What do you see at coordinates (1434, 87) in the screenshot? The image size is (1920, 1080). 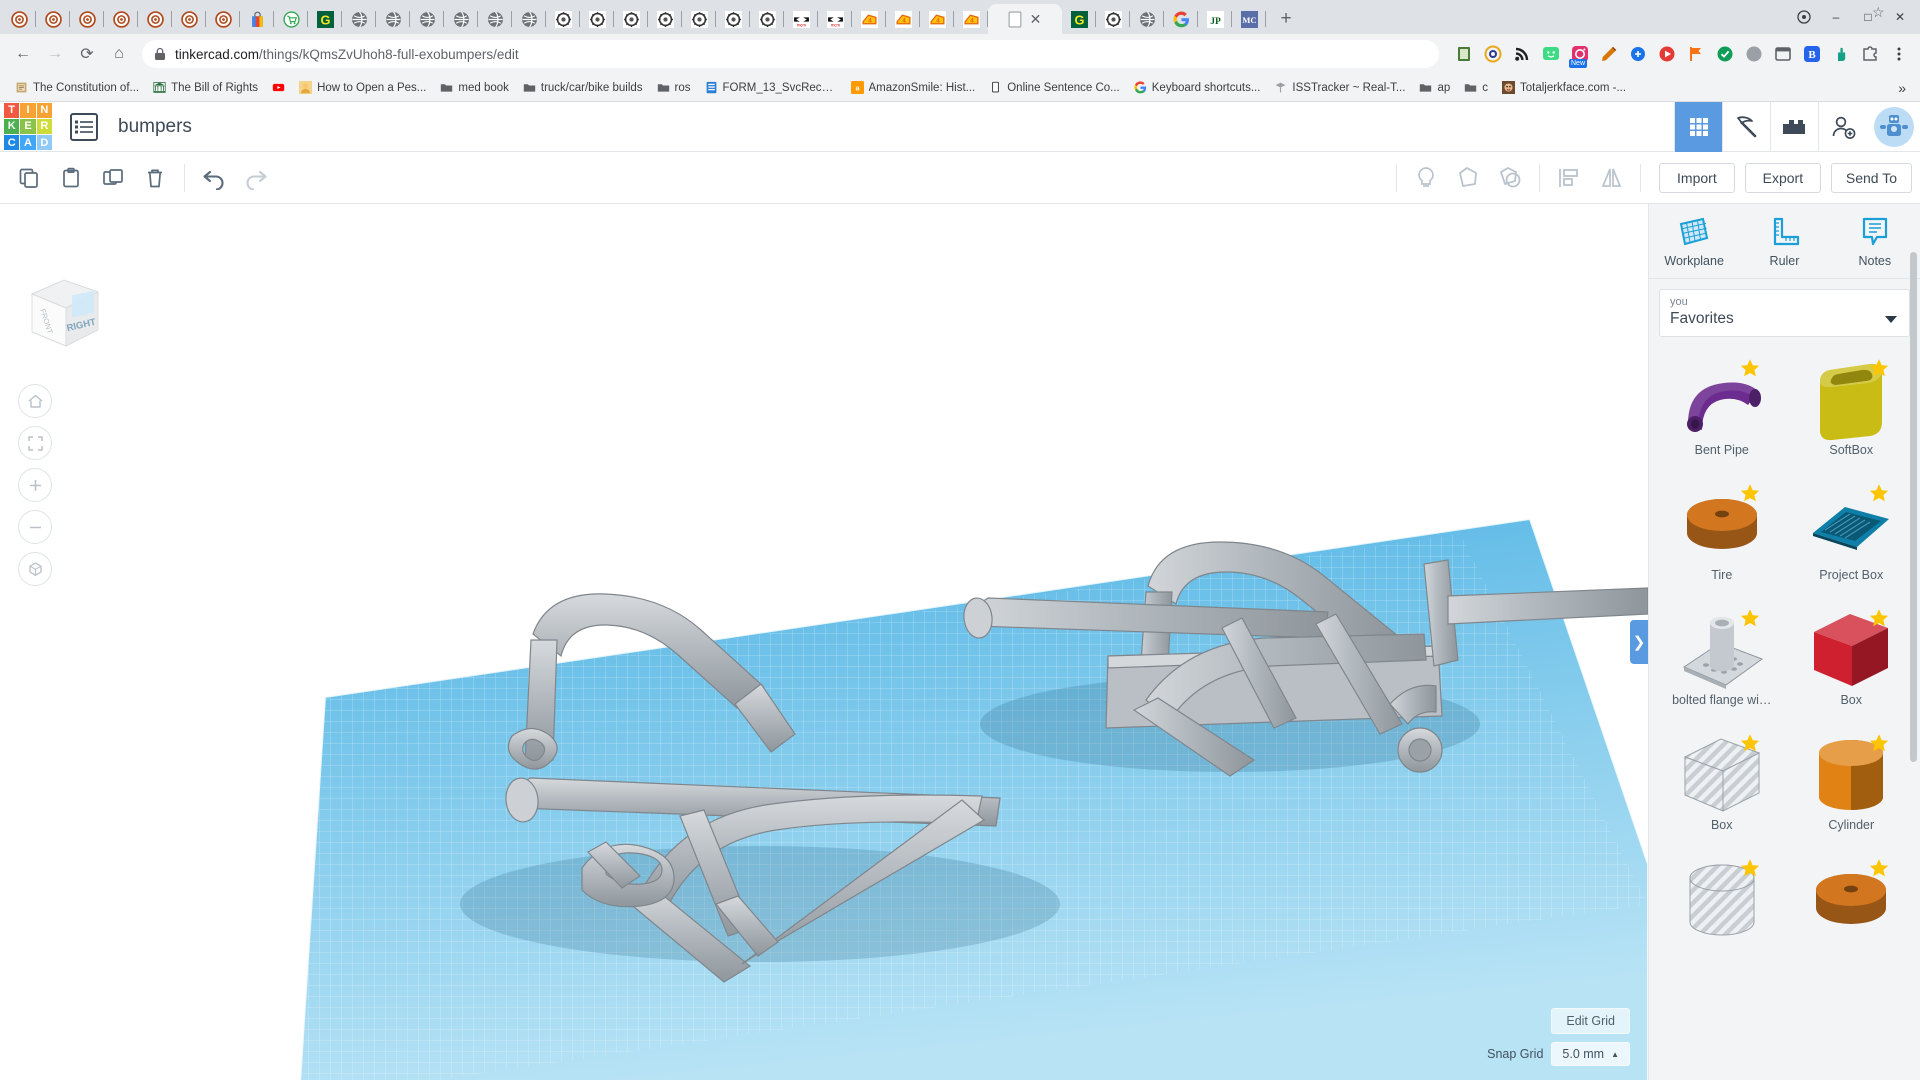 I see `bookmark-item: ap` at bounding box center [1434, 87].